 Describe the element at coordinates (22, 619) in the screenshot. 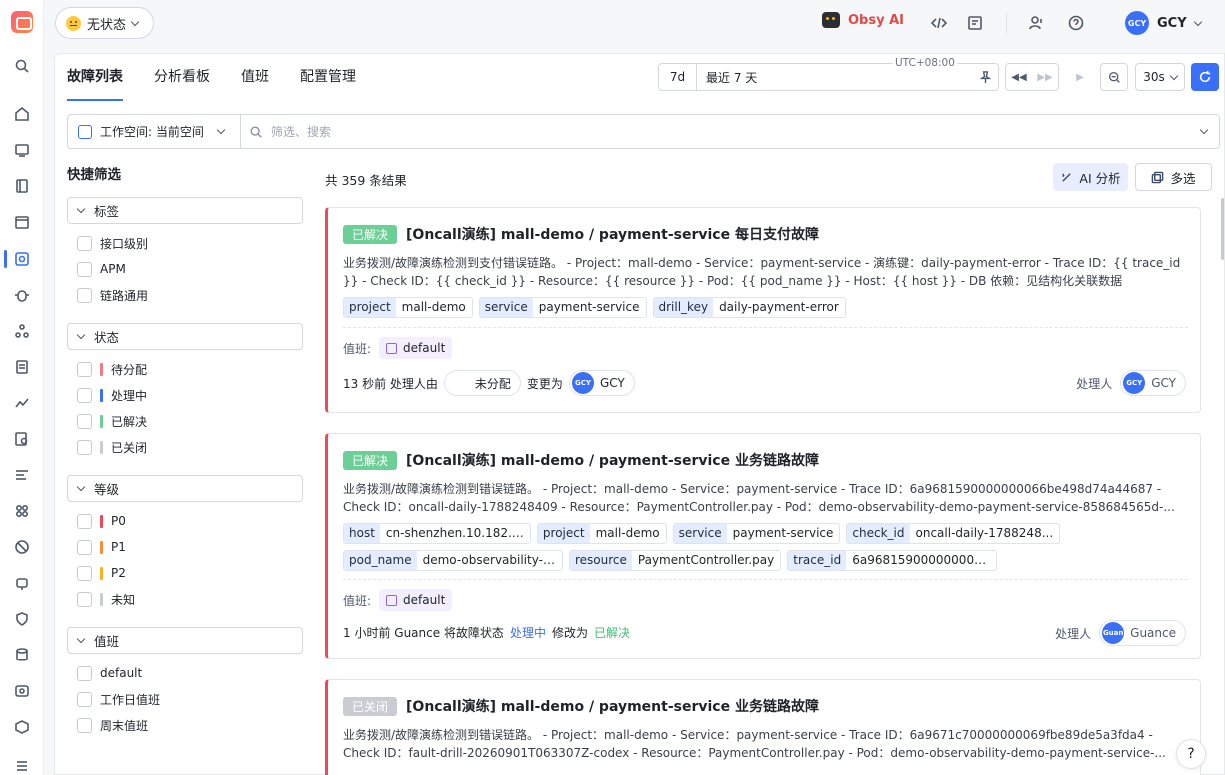

I see `security-icon` at that location.